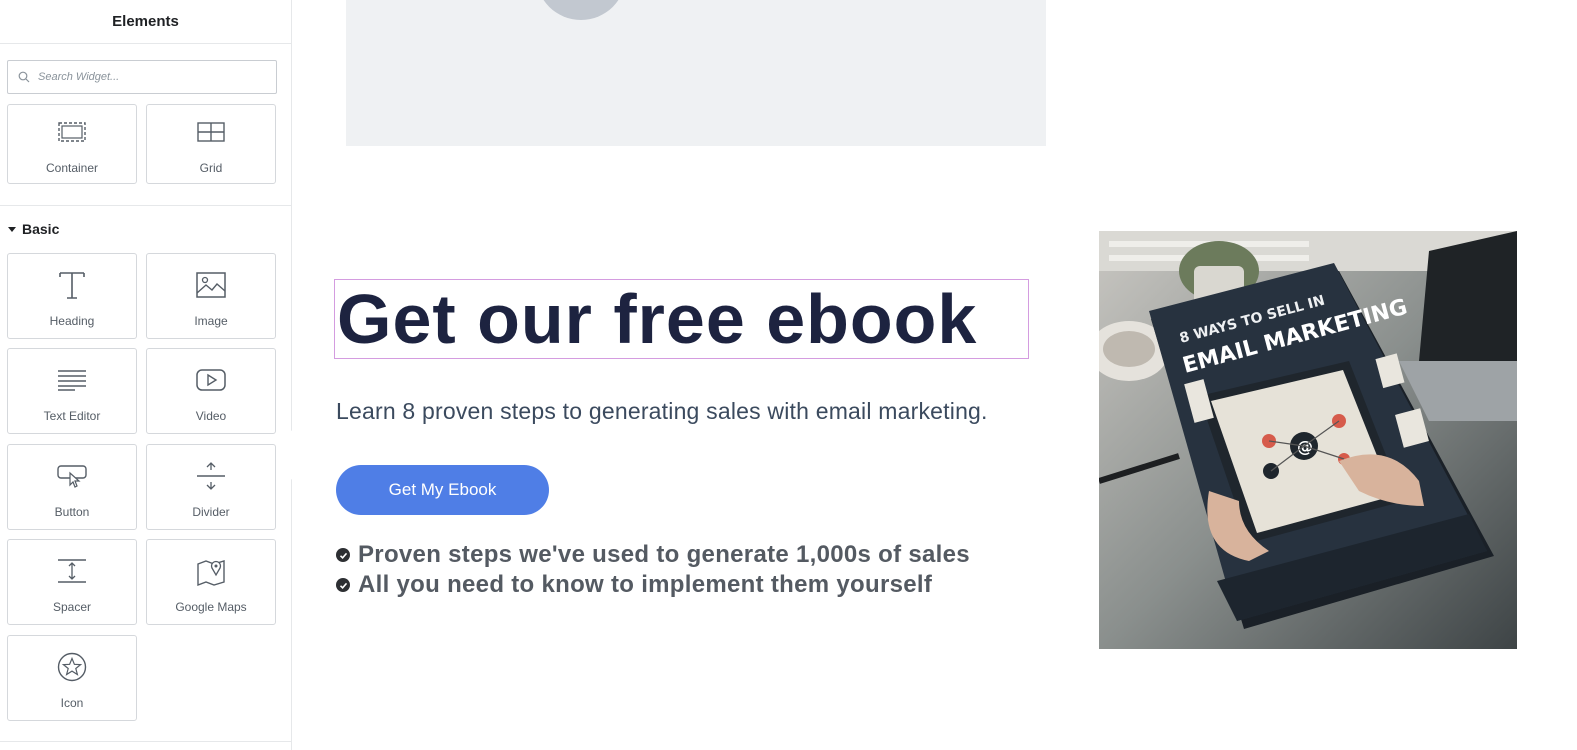  Describe the element at coordinates (211, 607) in the screenshot. I see `widget-label: Google Maps` at that location.